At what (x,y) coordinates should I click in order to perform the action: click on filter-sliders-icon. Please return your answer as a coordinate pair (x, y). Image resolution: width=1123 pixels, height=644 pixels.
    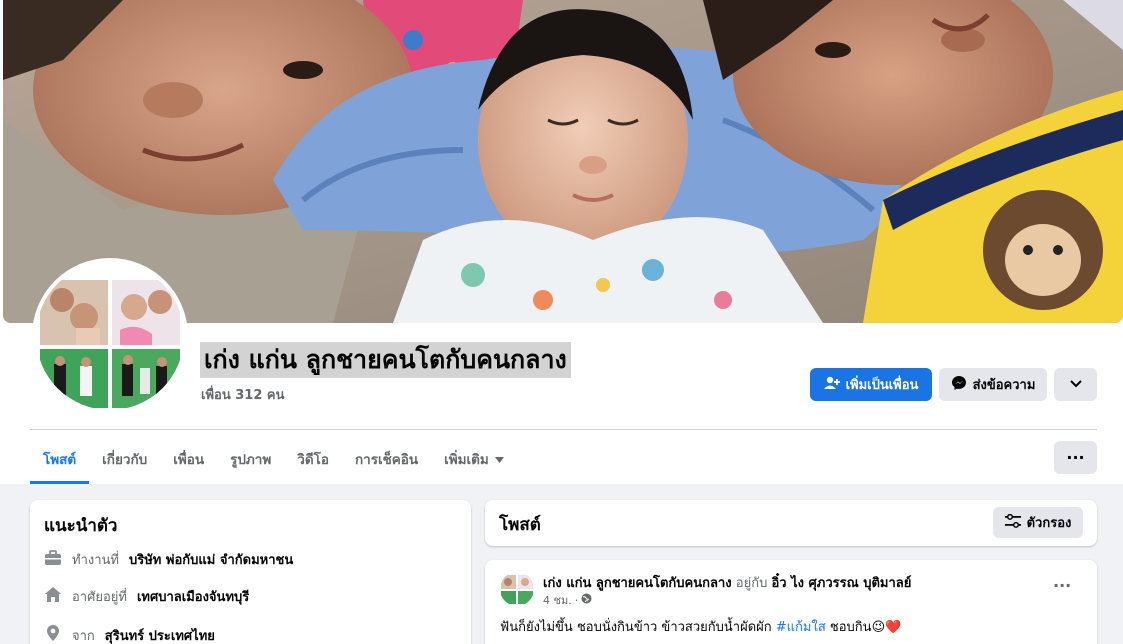
    Looking at the image, I should click on (1012, 522).